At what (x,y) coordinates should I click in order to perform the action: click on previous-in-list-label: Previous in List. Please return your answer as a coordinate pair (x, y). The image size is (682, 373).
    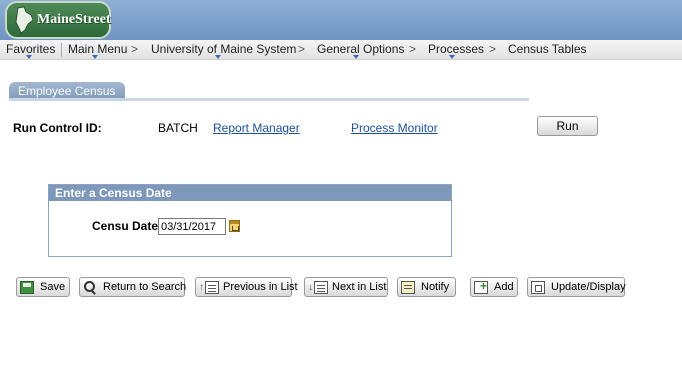
    Looking at the image, I should click on (260, 287).